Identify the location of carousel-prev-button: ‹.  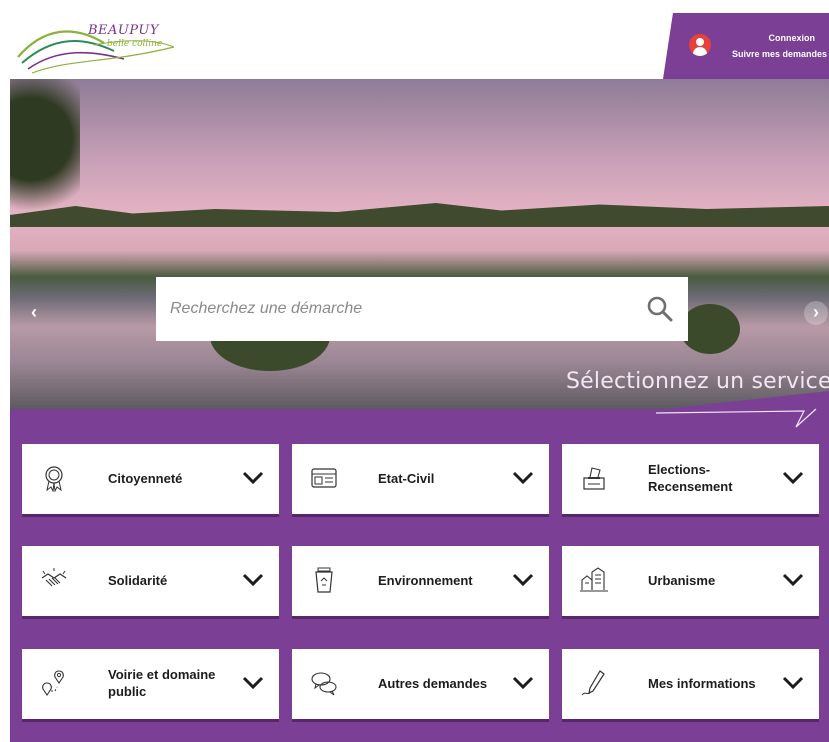
(34, 313).